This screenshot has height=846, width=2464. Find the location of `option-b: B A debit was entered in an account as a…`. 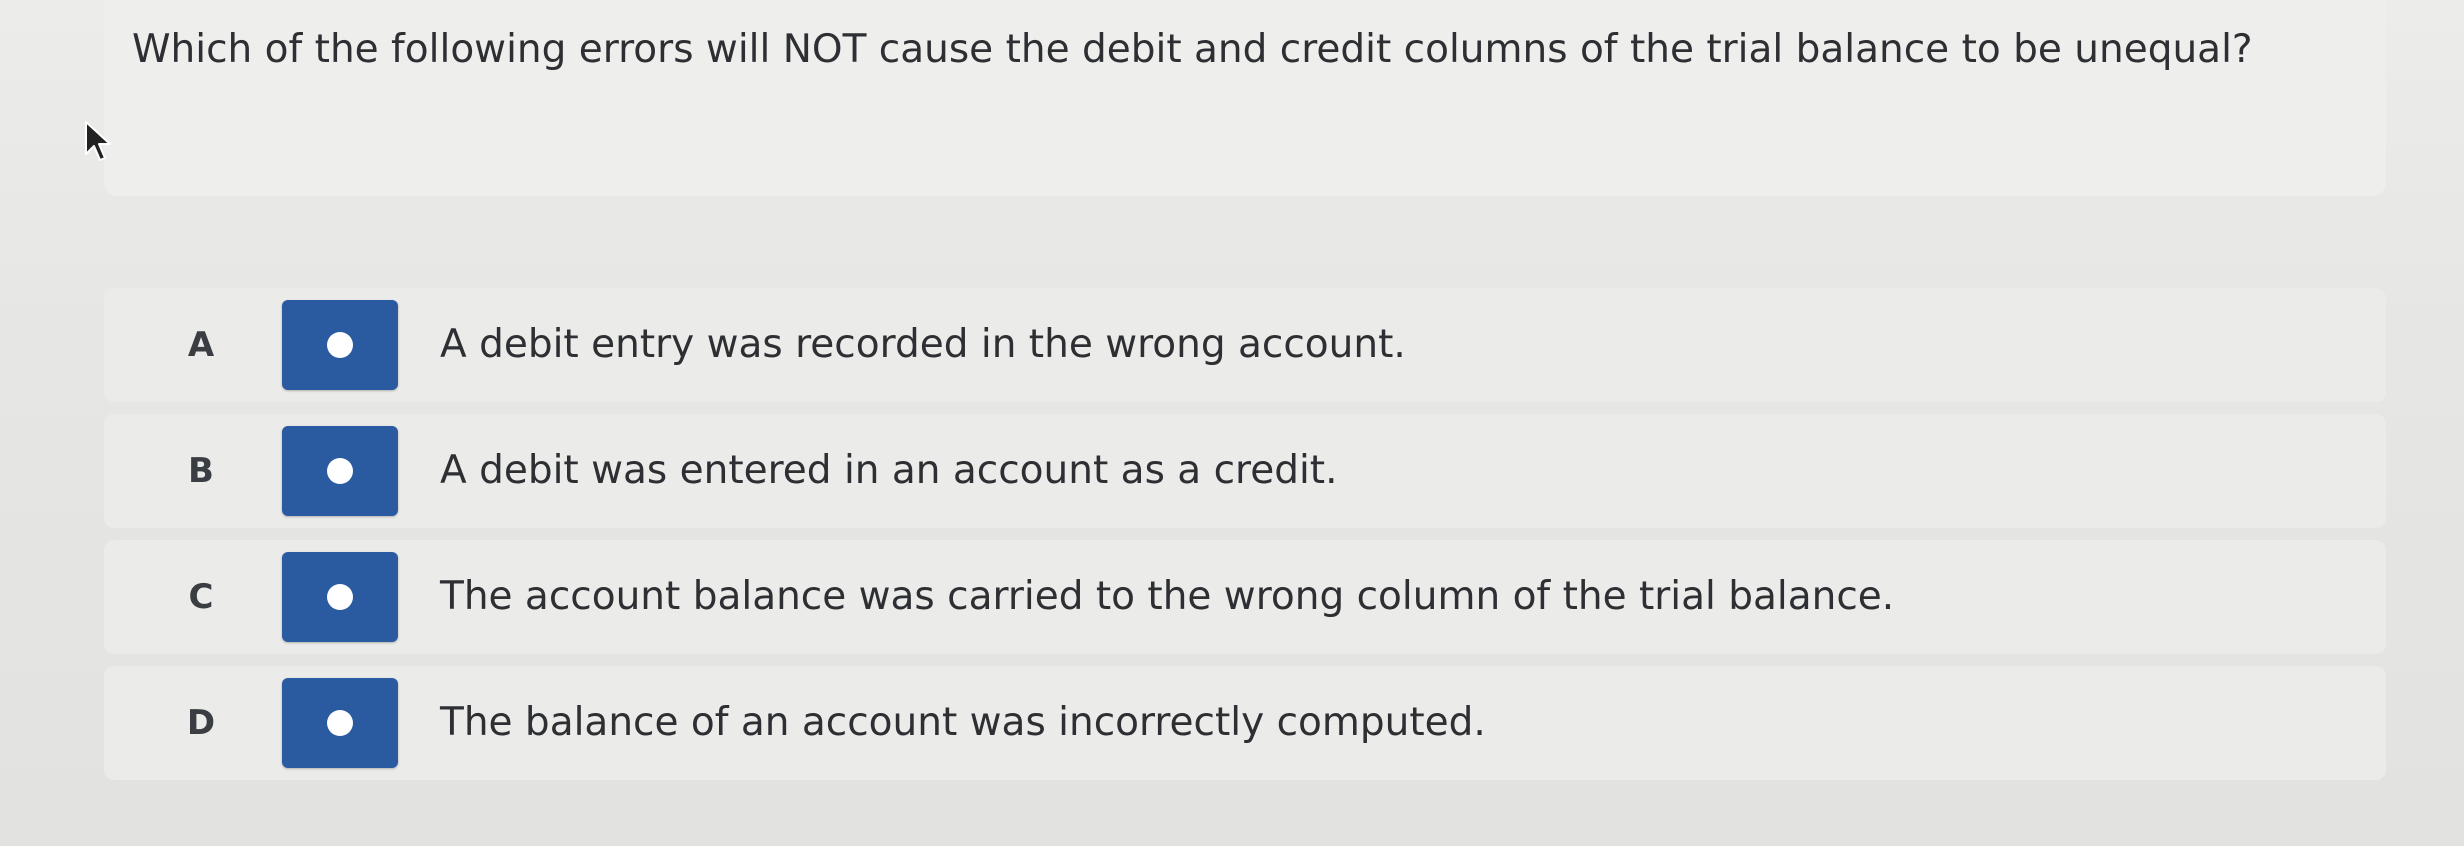

option-b: B A debit was entered in an account as a… is located at coordinates (1245, 471).